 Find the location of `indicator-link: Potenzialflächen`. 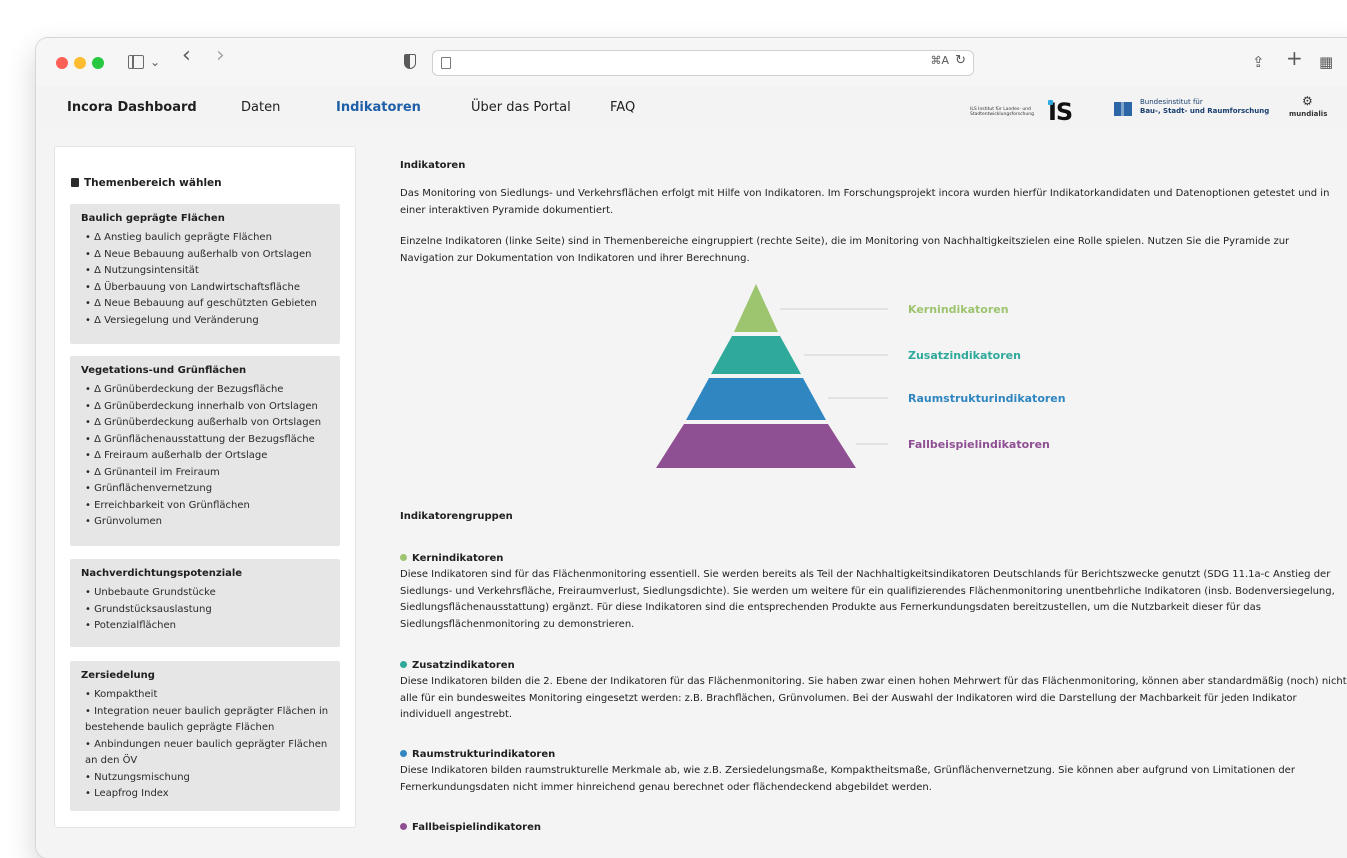

indicator-link: Potenzialflächen is located at coordinates (212, 626).